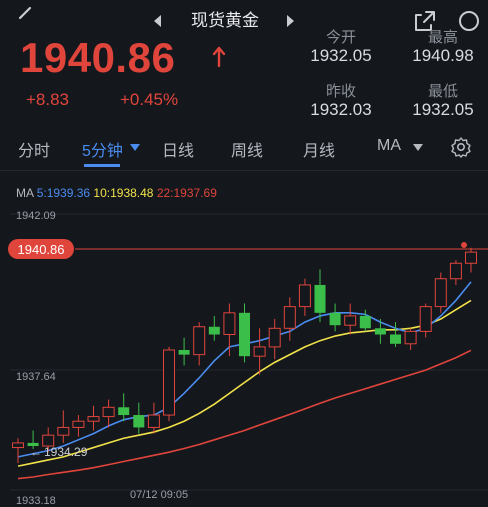 This screenshot has width=488, height=507. I want to click on tab-weekly: 周线, so click(247, 149).